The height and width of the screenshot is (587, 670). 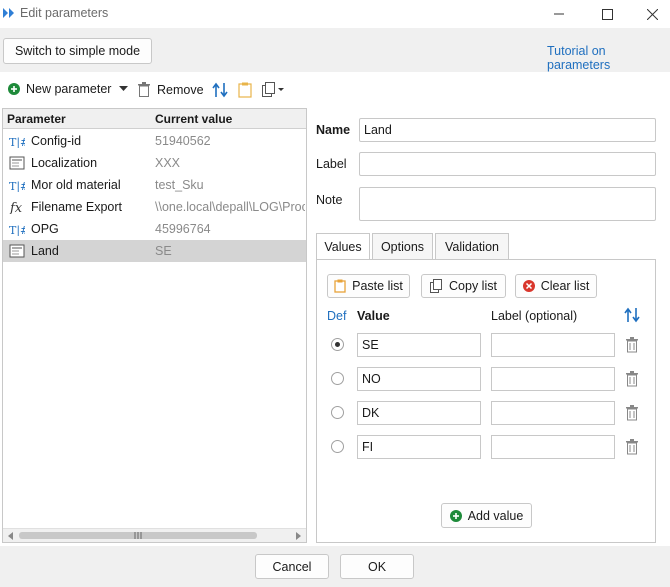 I want to click on column-header-def: Def, so click(x=337, y=316).